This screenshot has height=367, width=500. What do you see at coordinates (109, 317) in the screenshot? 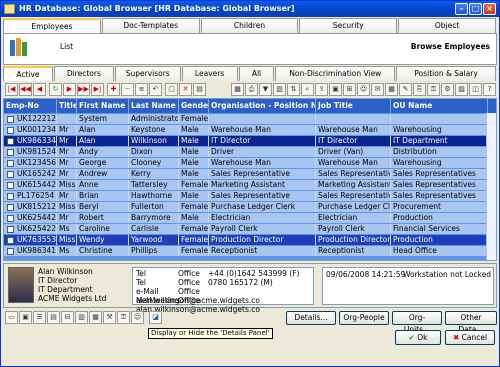
I see `tools-icon: ⚒` at bounding box center [109, 317].